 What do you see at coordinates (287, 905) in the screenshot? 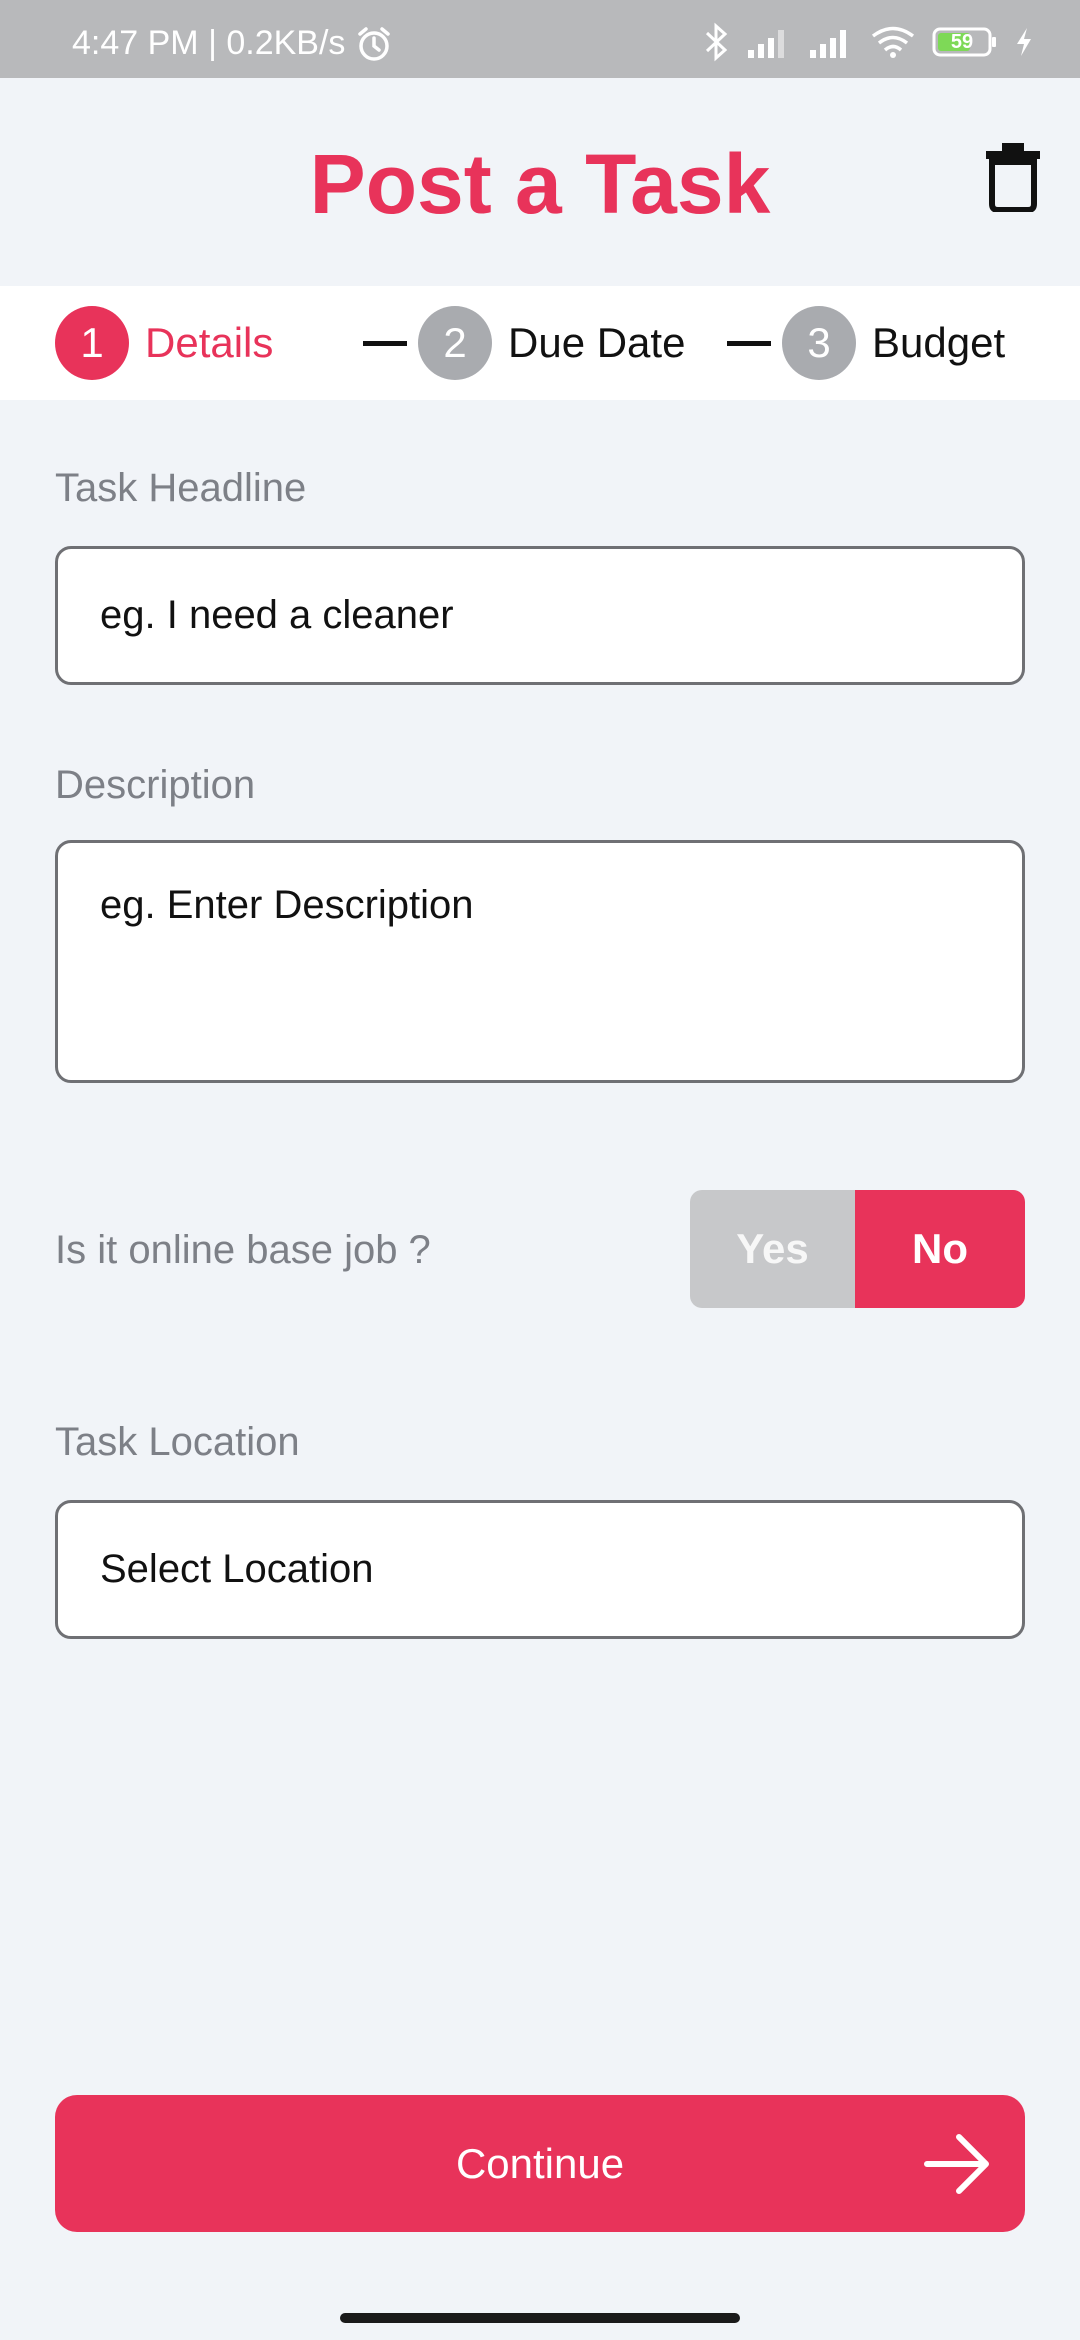
I see `description-placeholder: eg. Enter Description` at bounding box center [287, 905].